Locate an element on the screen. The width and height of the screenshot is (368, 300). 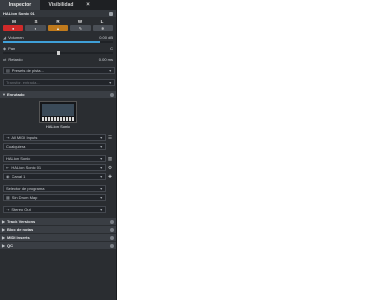
midi-input-label: All MIDI Inputs is located at coordinates (24, 137).